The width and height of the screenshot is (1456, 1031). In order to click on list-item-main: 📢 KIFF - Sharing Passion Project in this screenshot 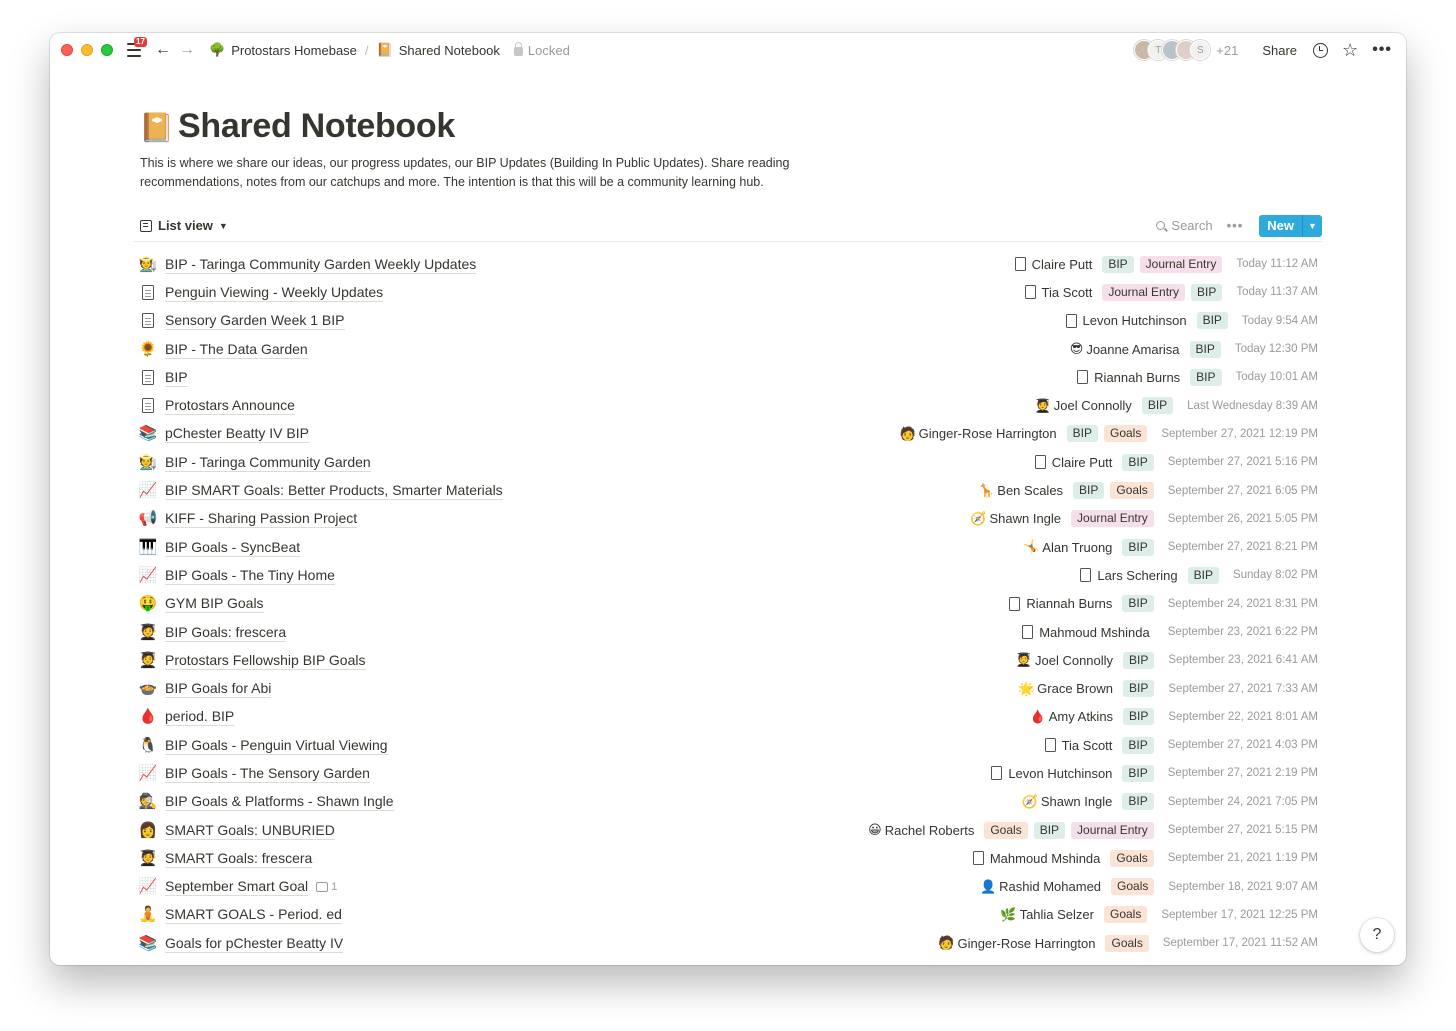, I will do `click(248, 519)`.